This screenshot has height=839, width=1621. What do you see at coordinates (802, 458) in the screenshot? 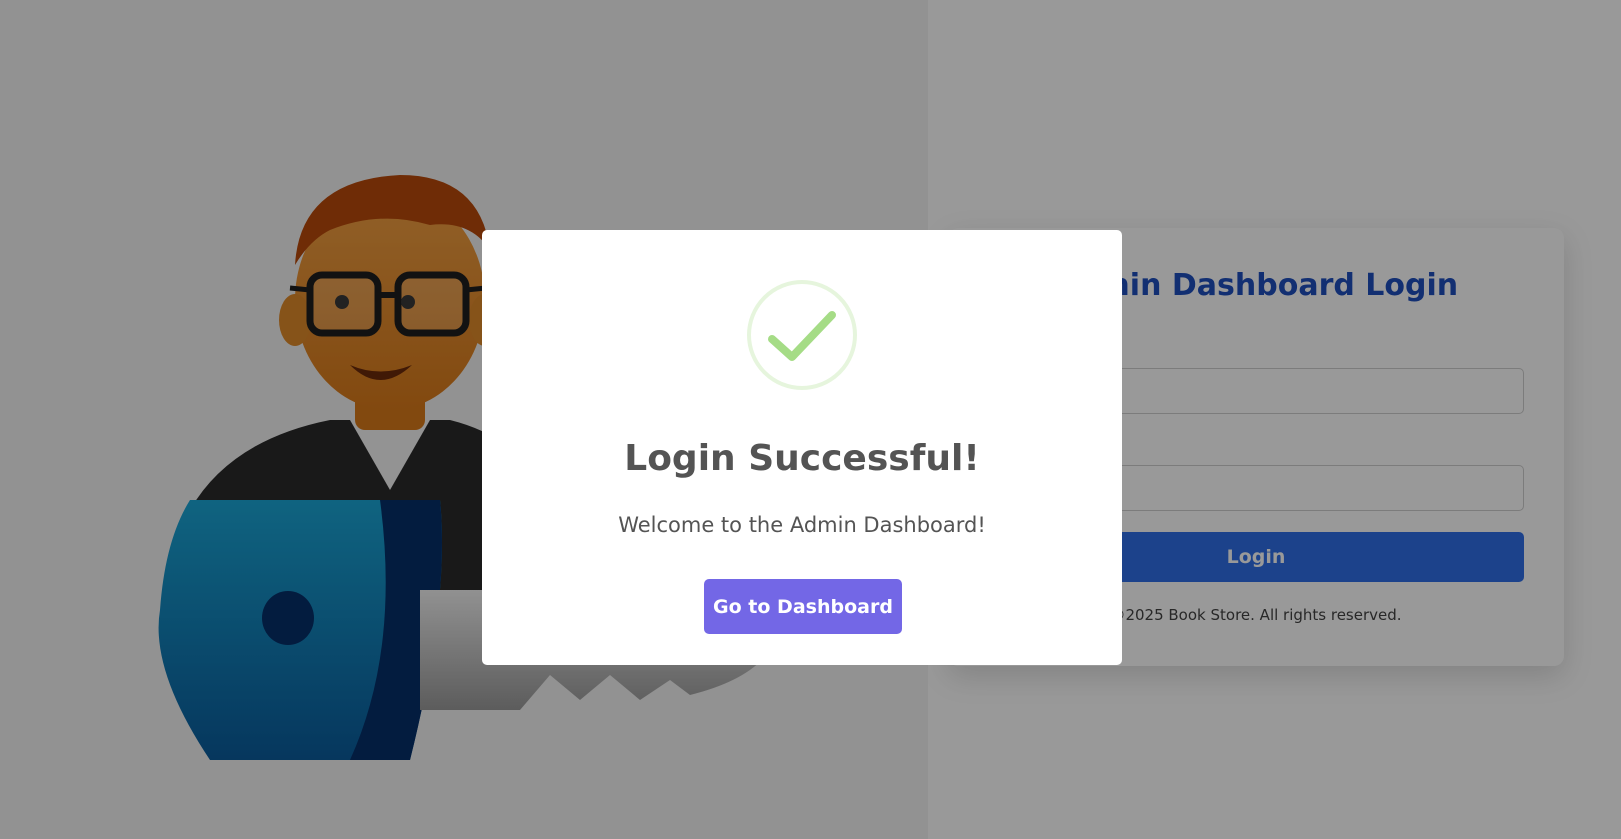
I see `modal-title: Login Successful!` at bounding box center [802, 458].